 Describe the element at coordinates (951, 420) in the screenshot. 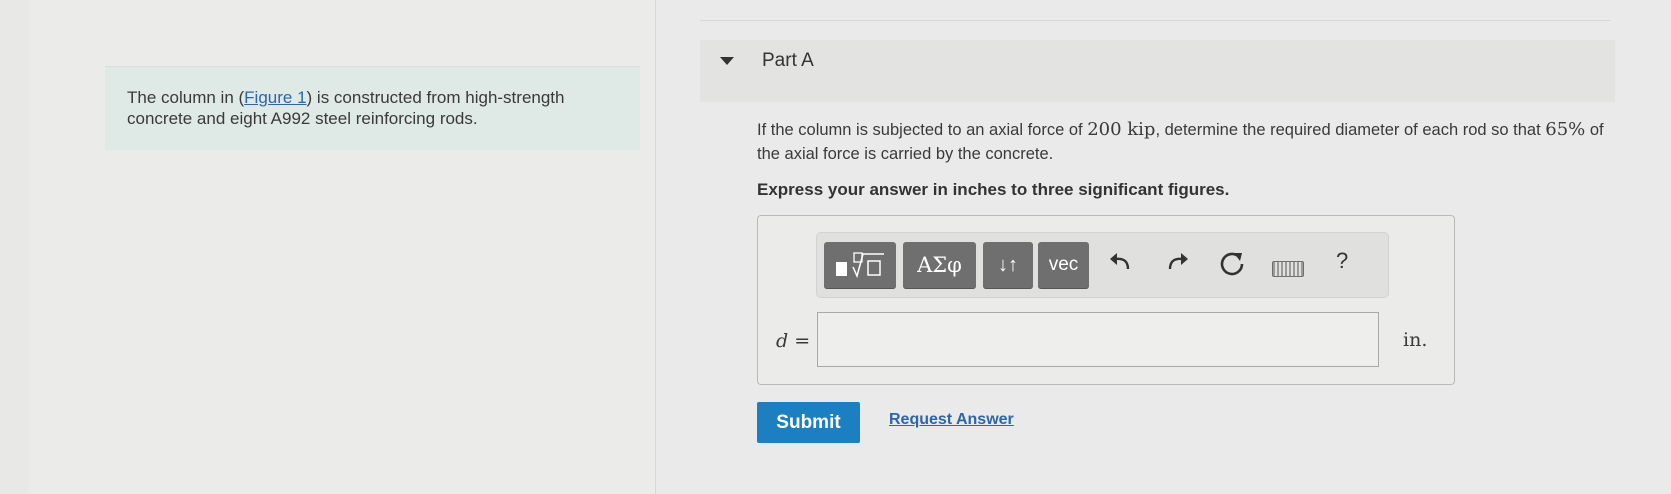

I see `request-answer-link: Request Answer` at that location.